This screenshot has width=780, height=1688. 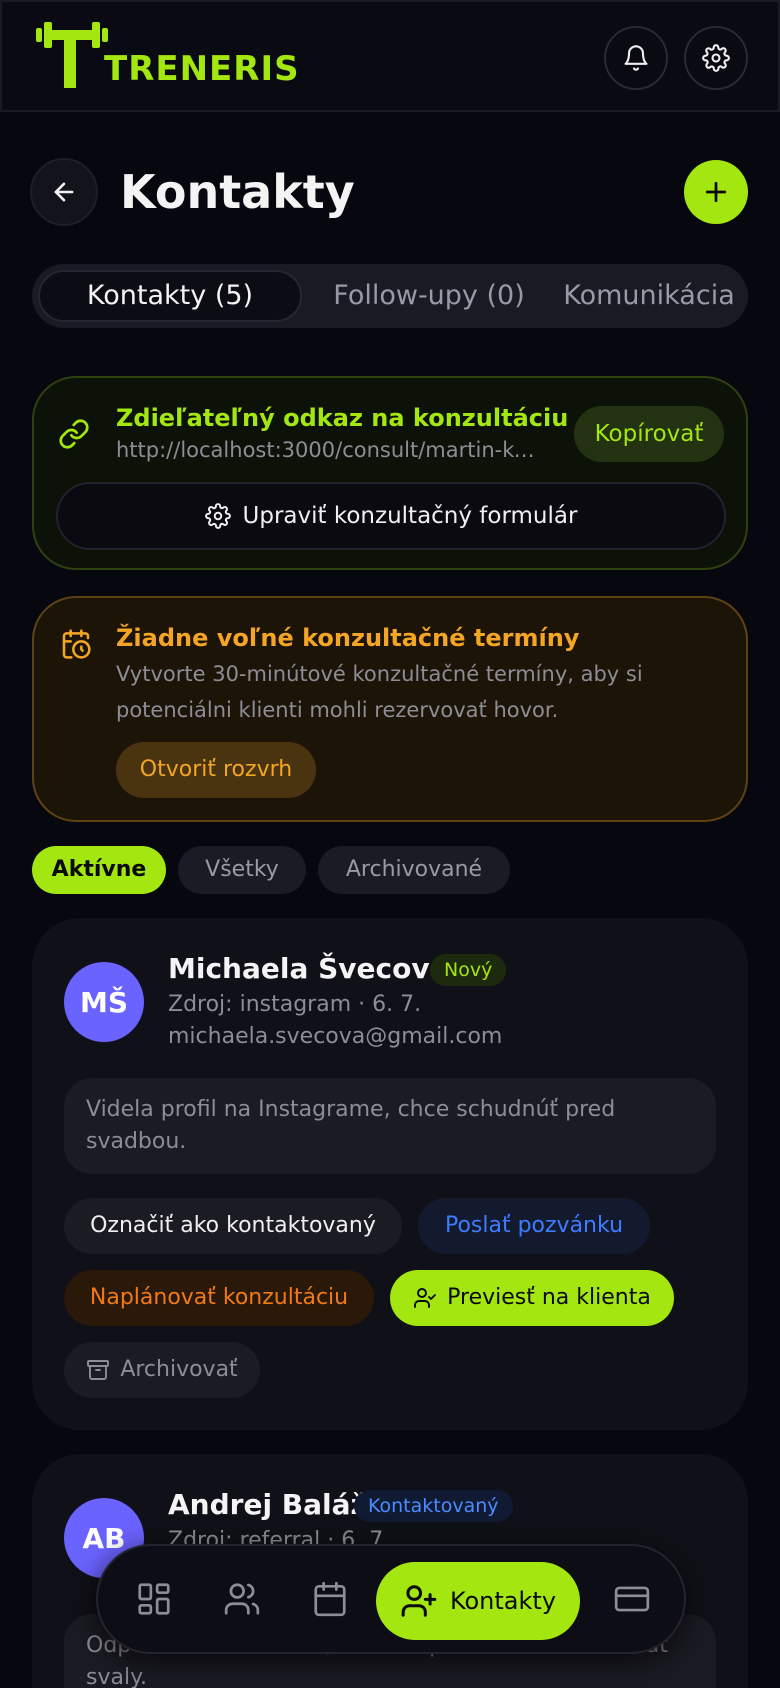 I want to click on card-icon, so click(x=632, y=1599).